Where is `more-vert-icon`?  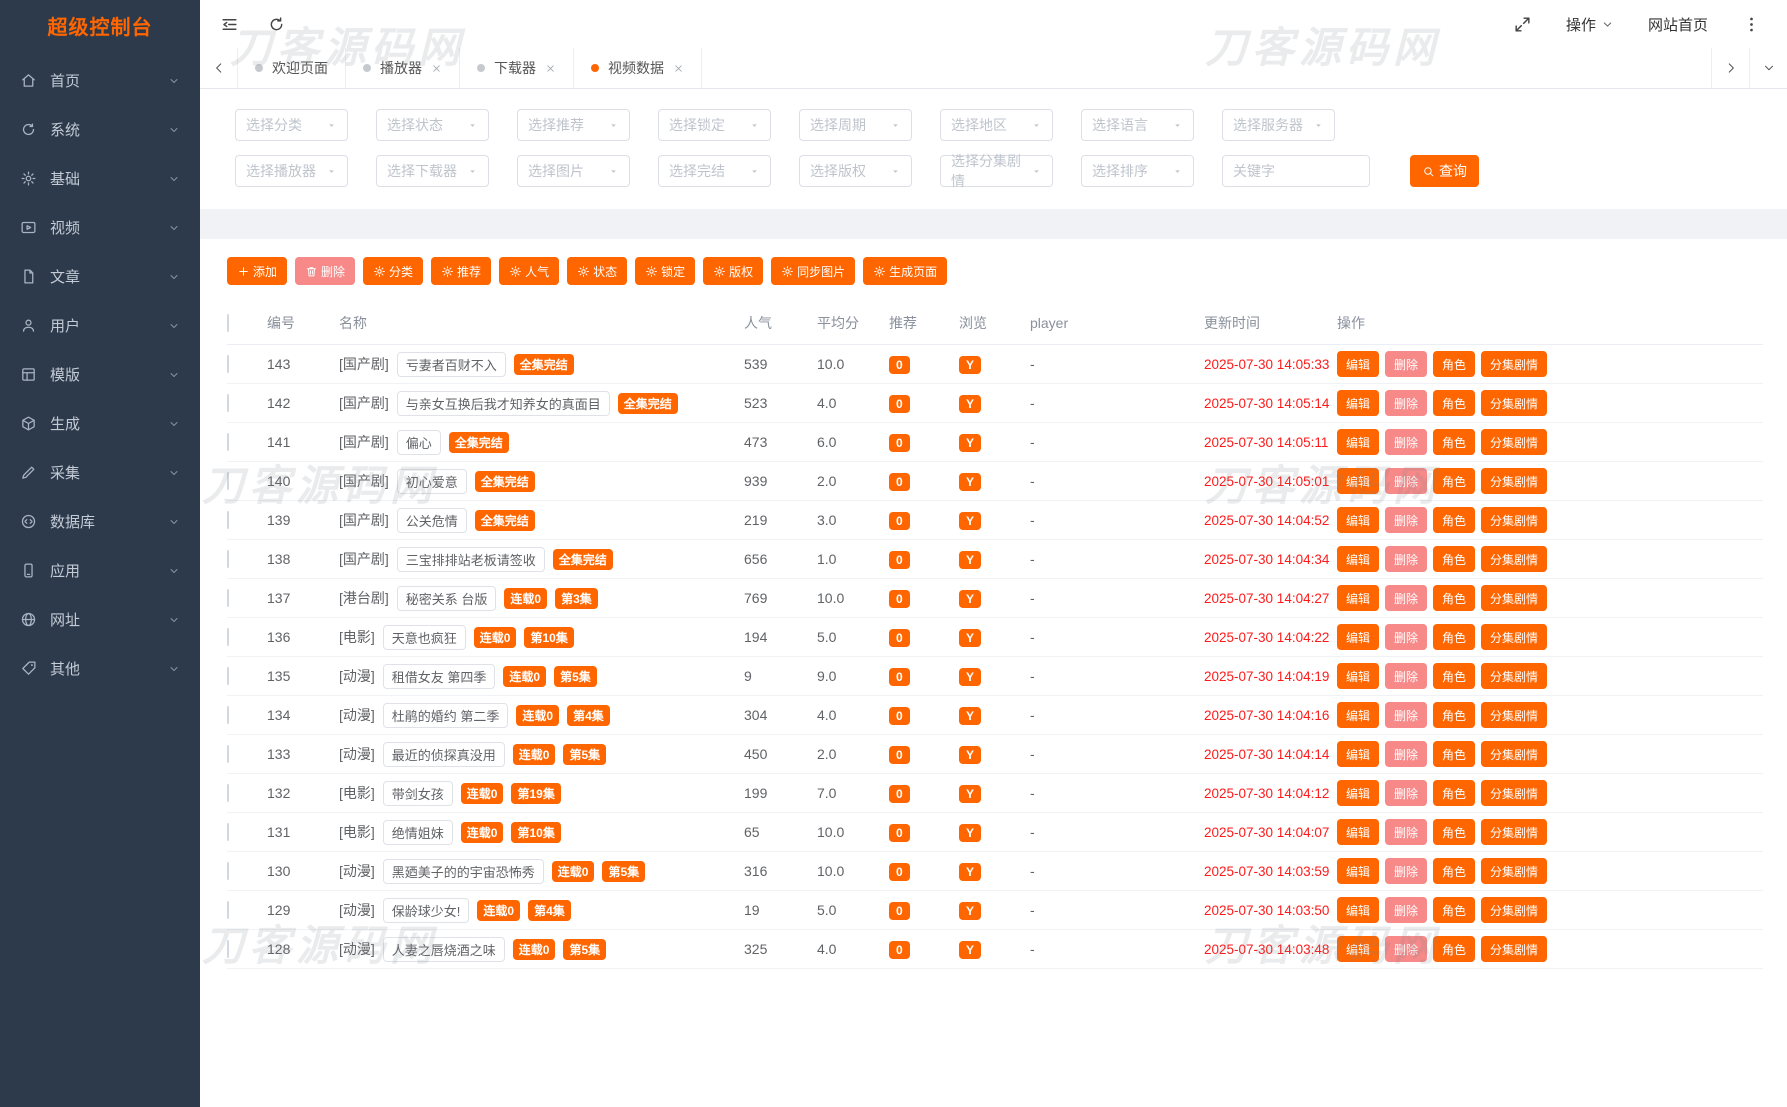 more-vert-icon is located at coordinates (1751, 24).